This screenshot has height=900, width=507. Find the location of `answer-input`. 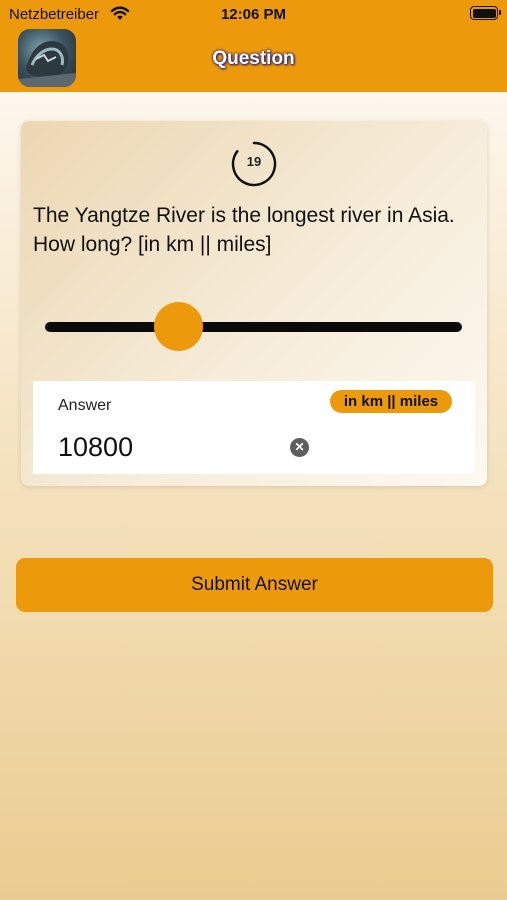

answer-input is located at coordinates (178, 447).